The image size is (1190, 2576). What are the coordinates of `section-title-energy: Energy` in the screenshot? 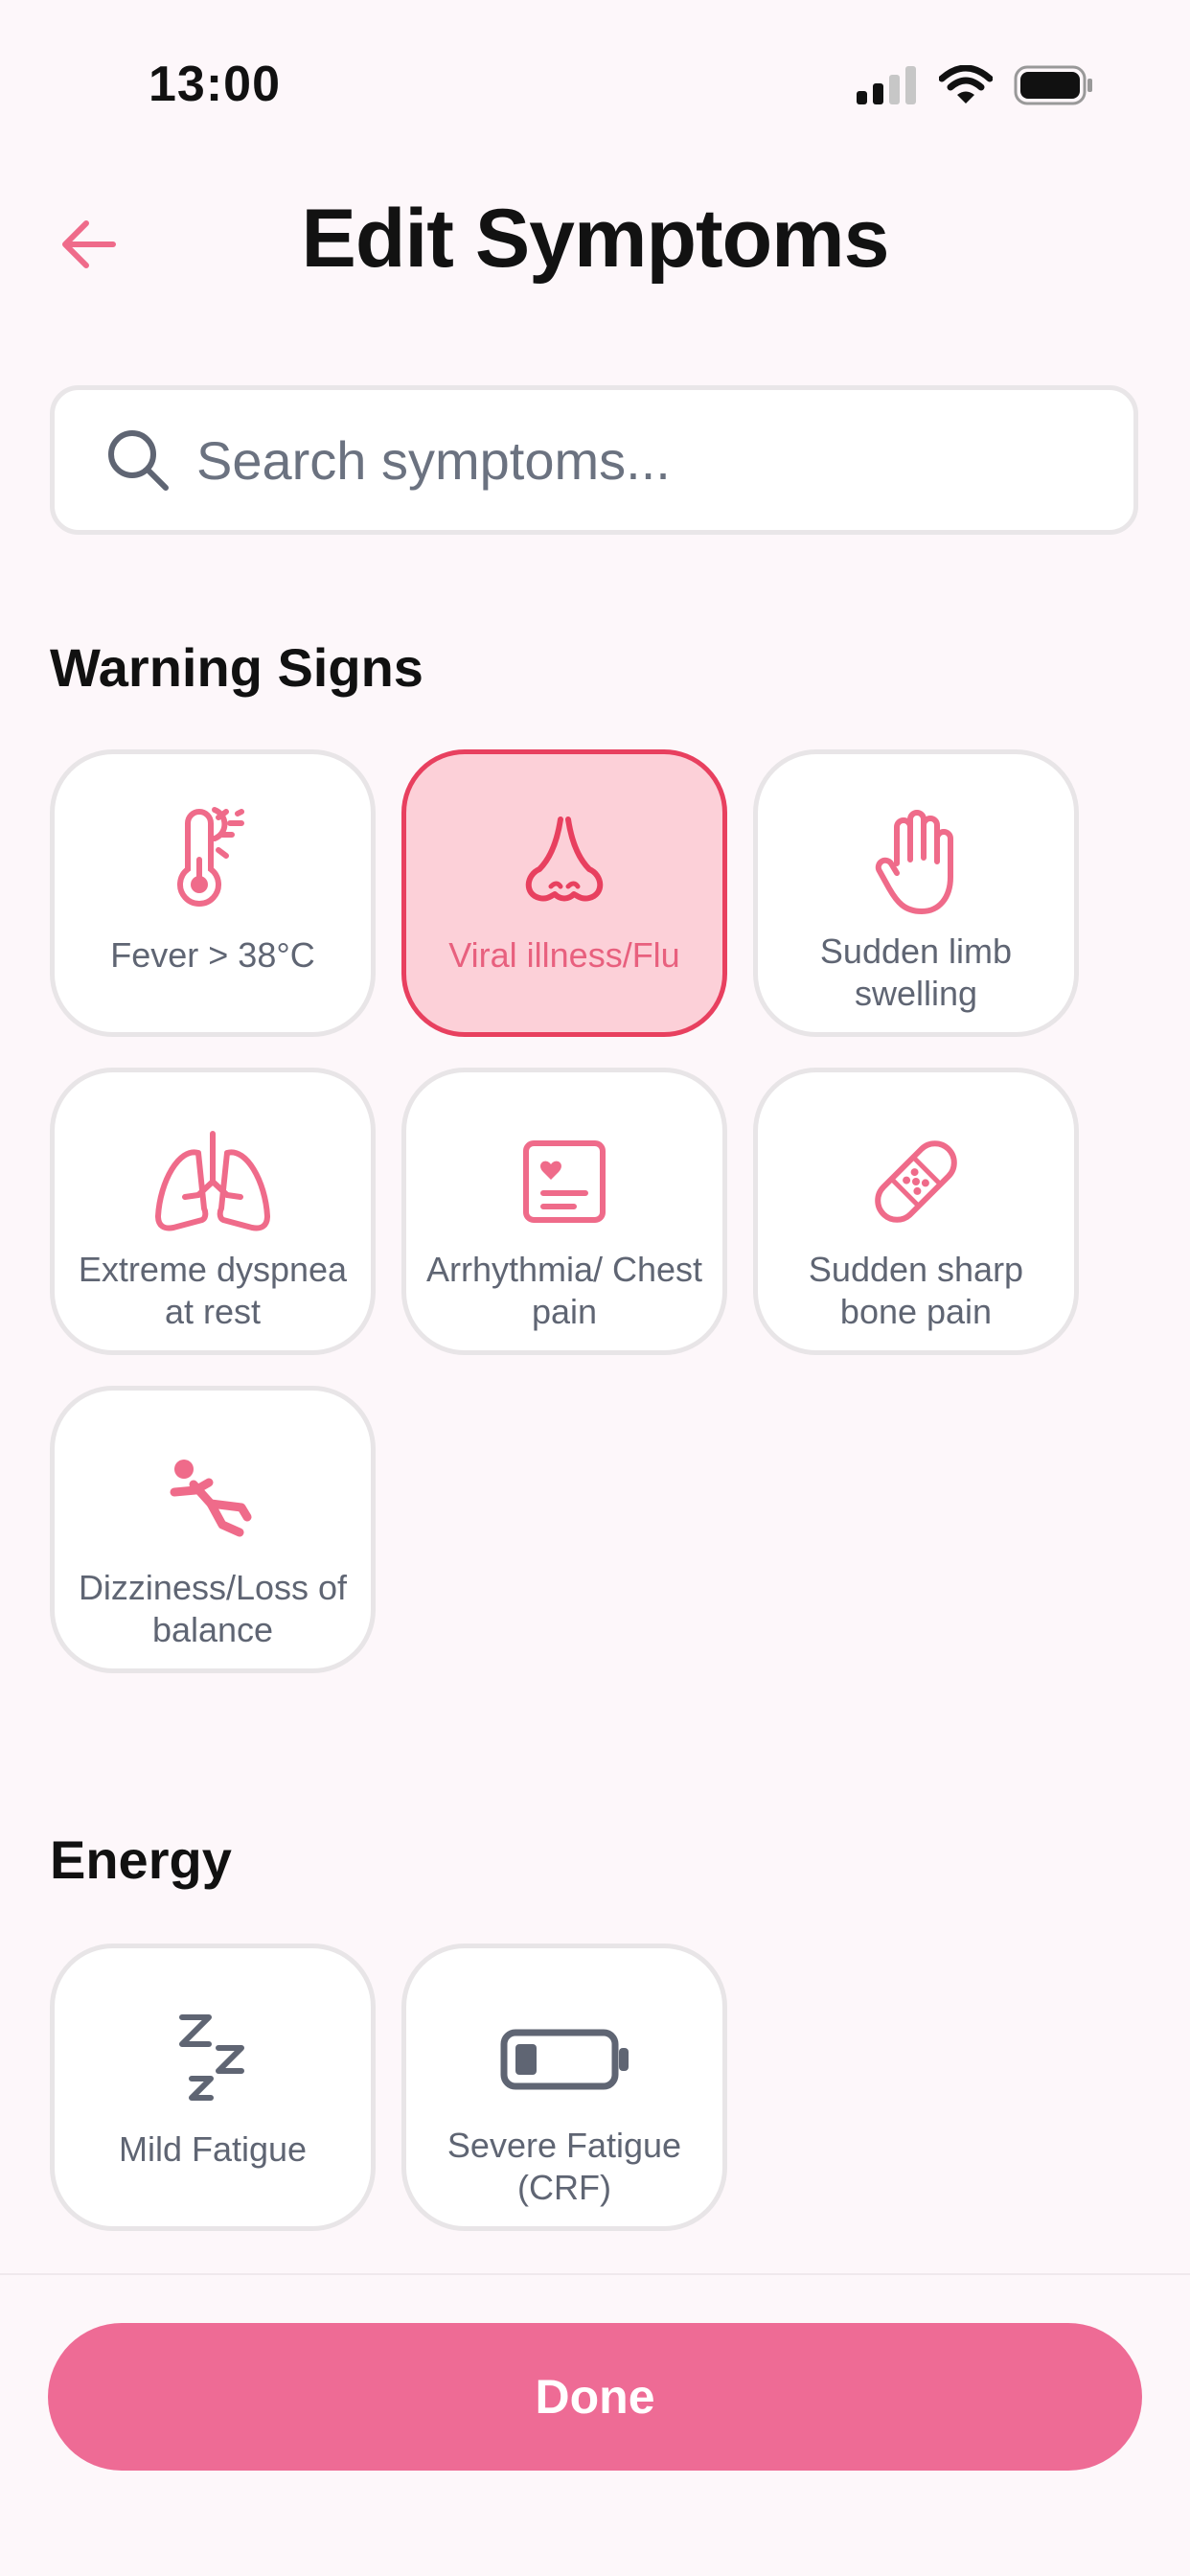 It's located at (141, 1859).